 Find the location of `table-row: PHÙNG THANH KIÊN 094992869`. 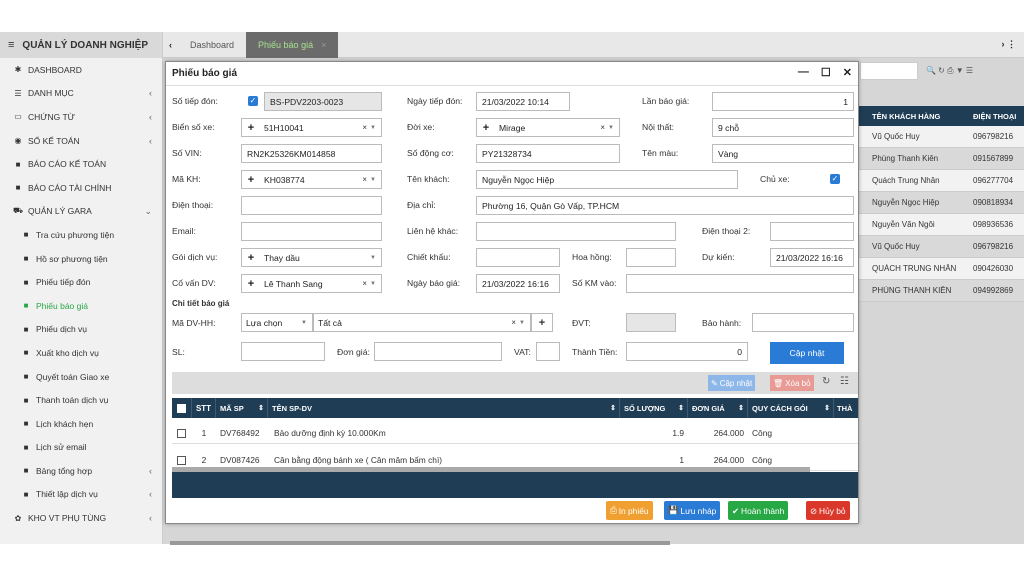

table-row: PHÙNG THANH KIÊN 094992869 is located at coordinates (941, 291).